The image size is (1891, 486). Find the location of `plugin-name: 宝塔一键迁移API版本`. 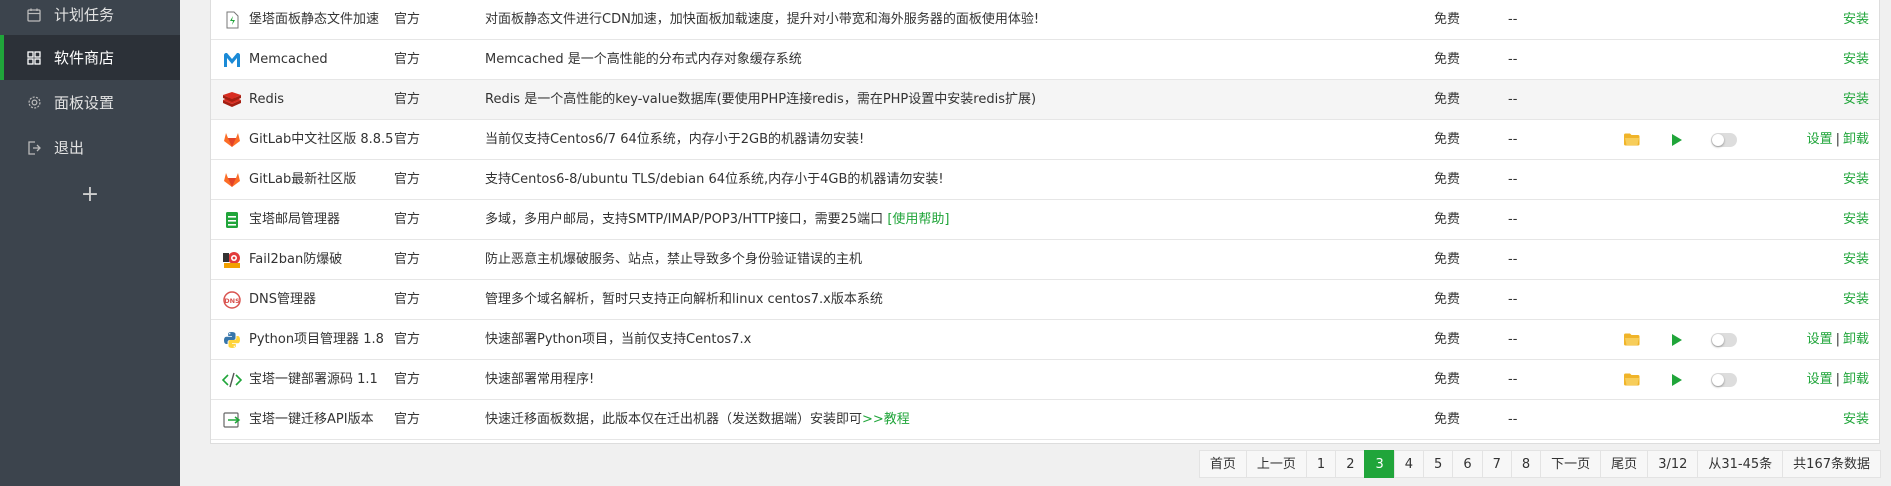

plugin-name: 宝塔一键迁移API版本 is located at coordinates (311, 419).